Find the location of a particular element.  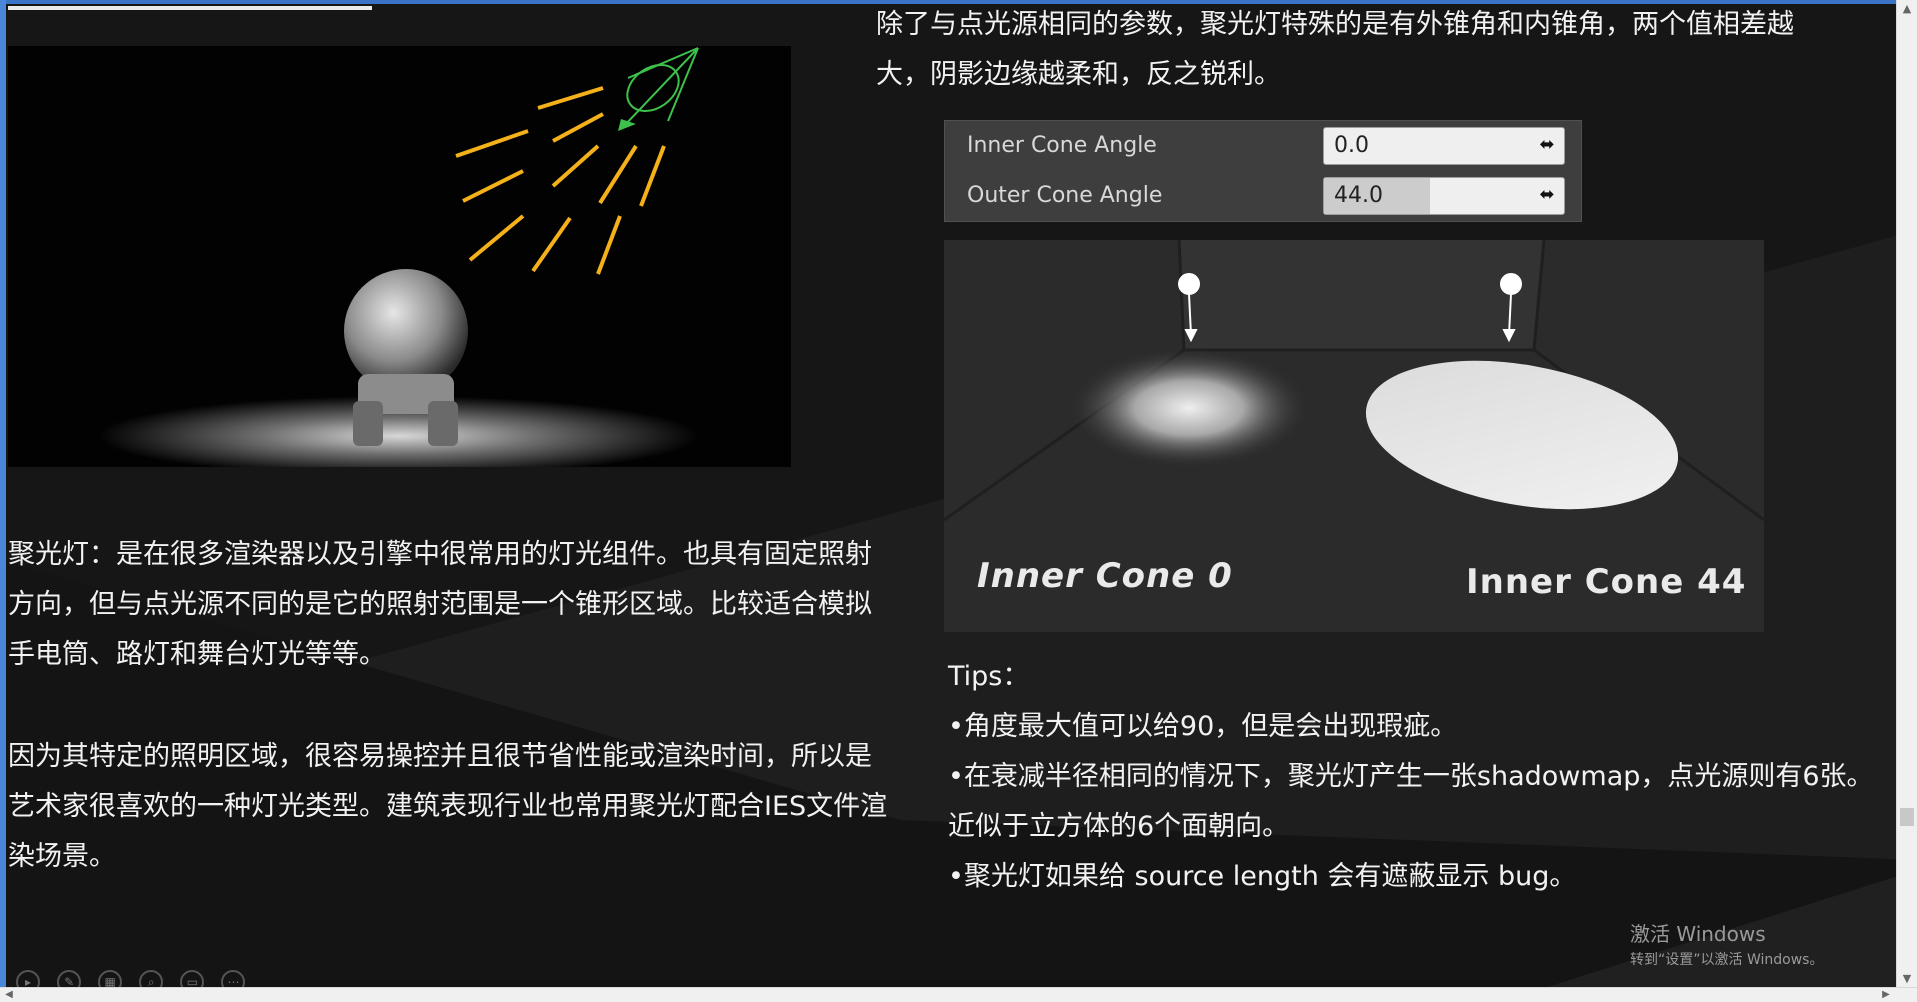

watermark-title: 激活 Windows is located at coordinates (1698, 934).